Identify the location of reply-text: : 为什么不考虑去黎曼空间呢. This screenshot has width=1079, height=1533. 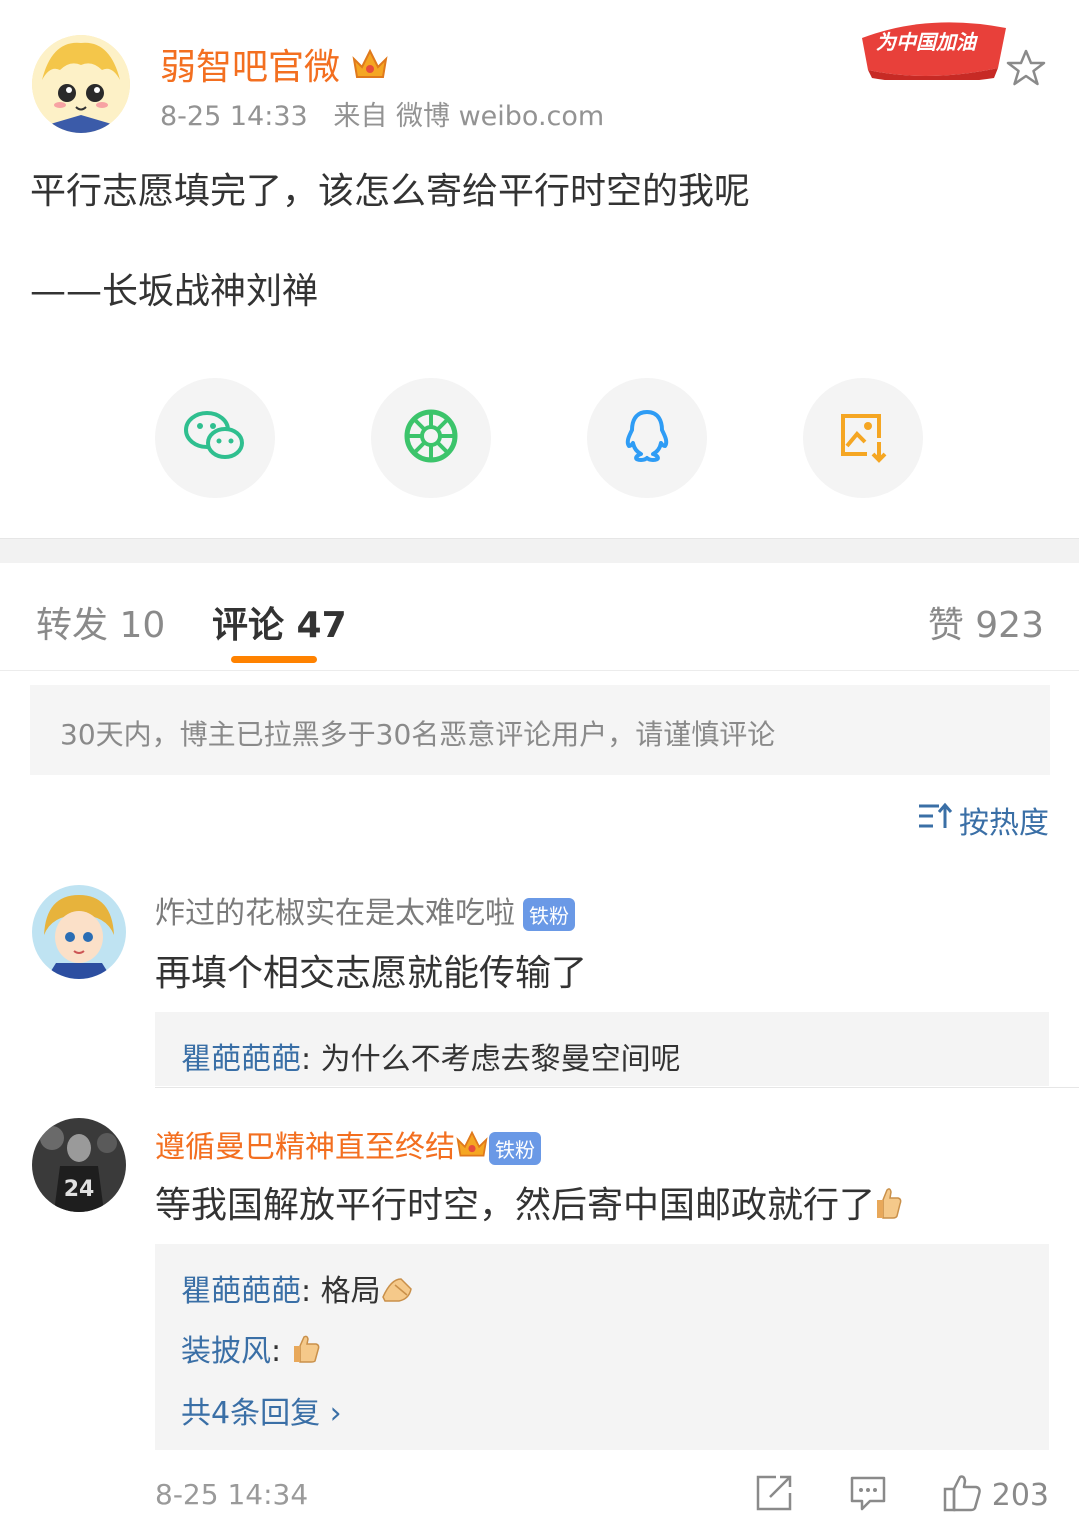
(491, 1059).